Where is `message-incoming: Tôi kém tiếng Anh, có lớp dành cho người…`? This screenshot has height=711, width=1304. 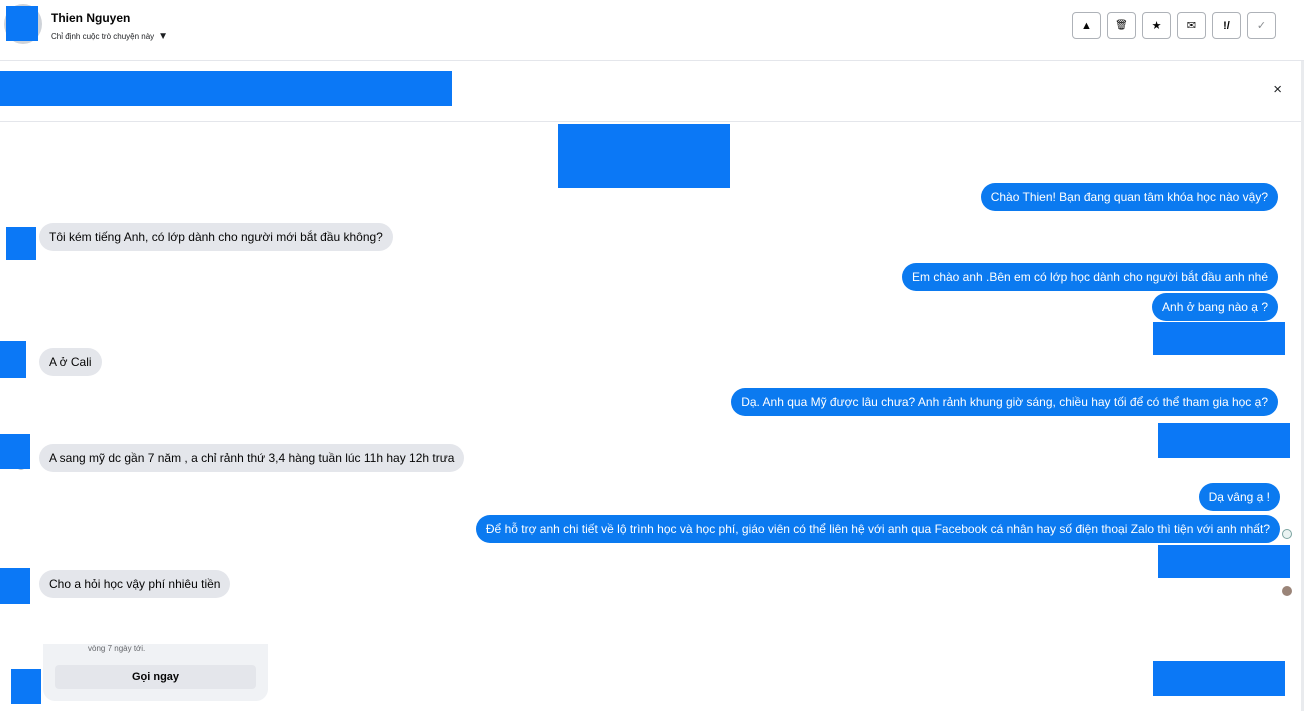 message-incoming: Tôi kém tiếng Anh, có lớp dành cho người… is located at coordinates (216, 237).